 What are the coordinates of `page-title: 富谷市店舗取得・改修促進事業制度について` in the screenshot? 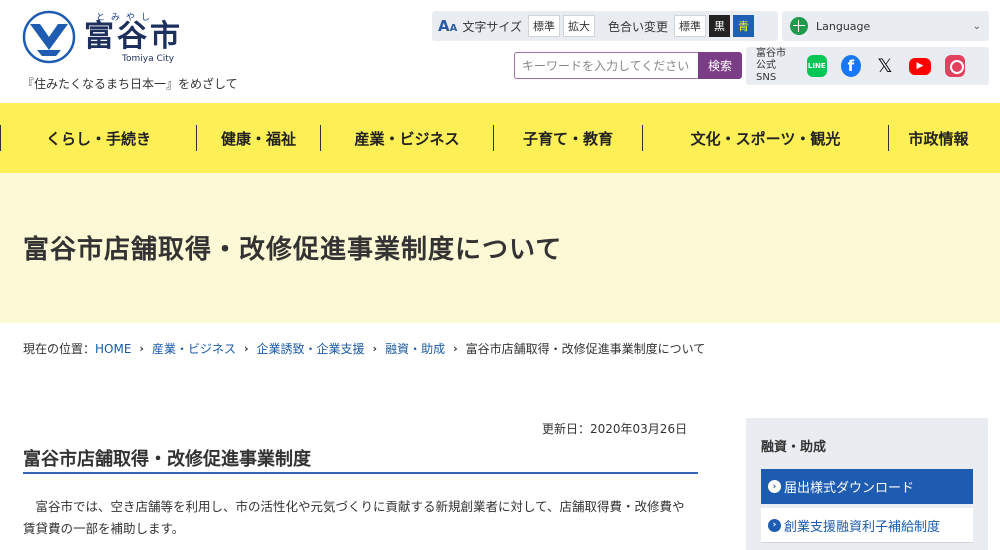 It's located at (293, 250).